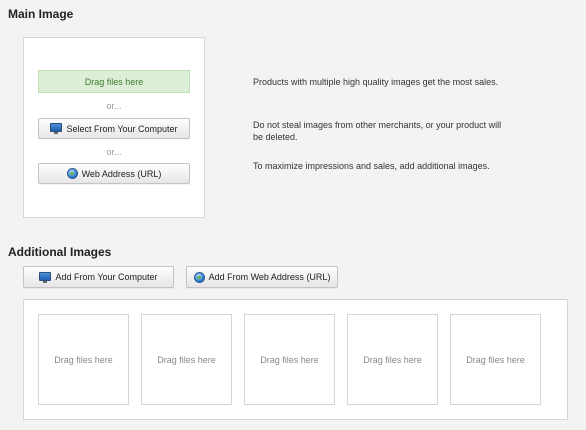 Image resolution: width=586 pixels, height=430 pixels. I want to click on main-image-heading: Main Image, so click(41, 14).